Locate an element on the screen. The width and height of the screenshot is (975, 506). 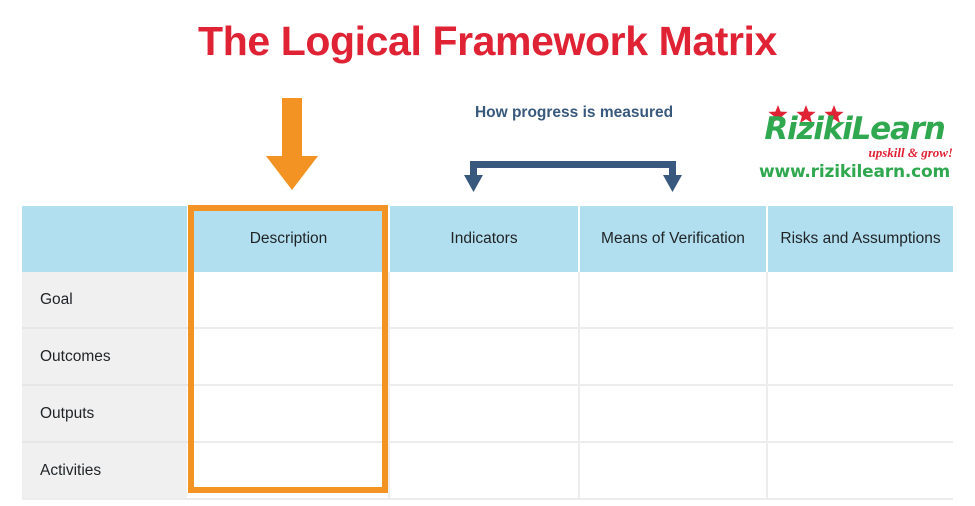
progress-bracket-arrow-icon is located at coordinates (573, 175).